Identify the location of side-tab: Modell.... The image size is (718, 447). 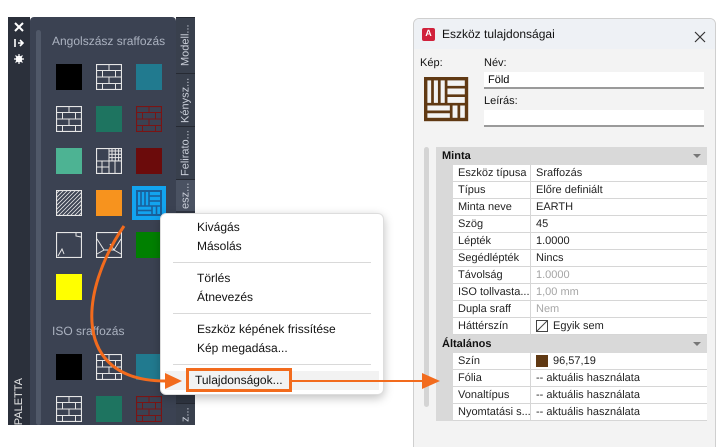
(185, 45).